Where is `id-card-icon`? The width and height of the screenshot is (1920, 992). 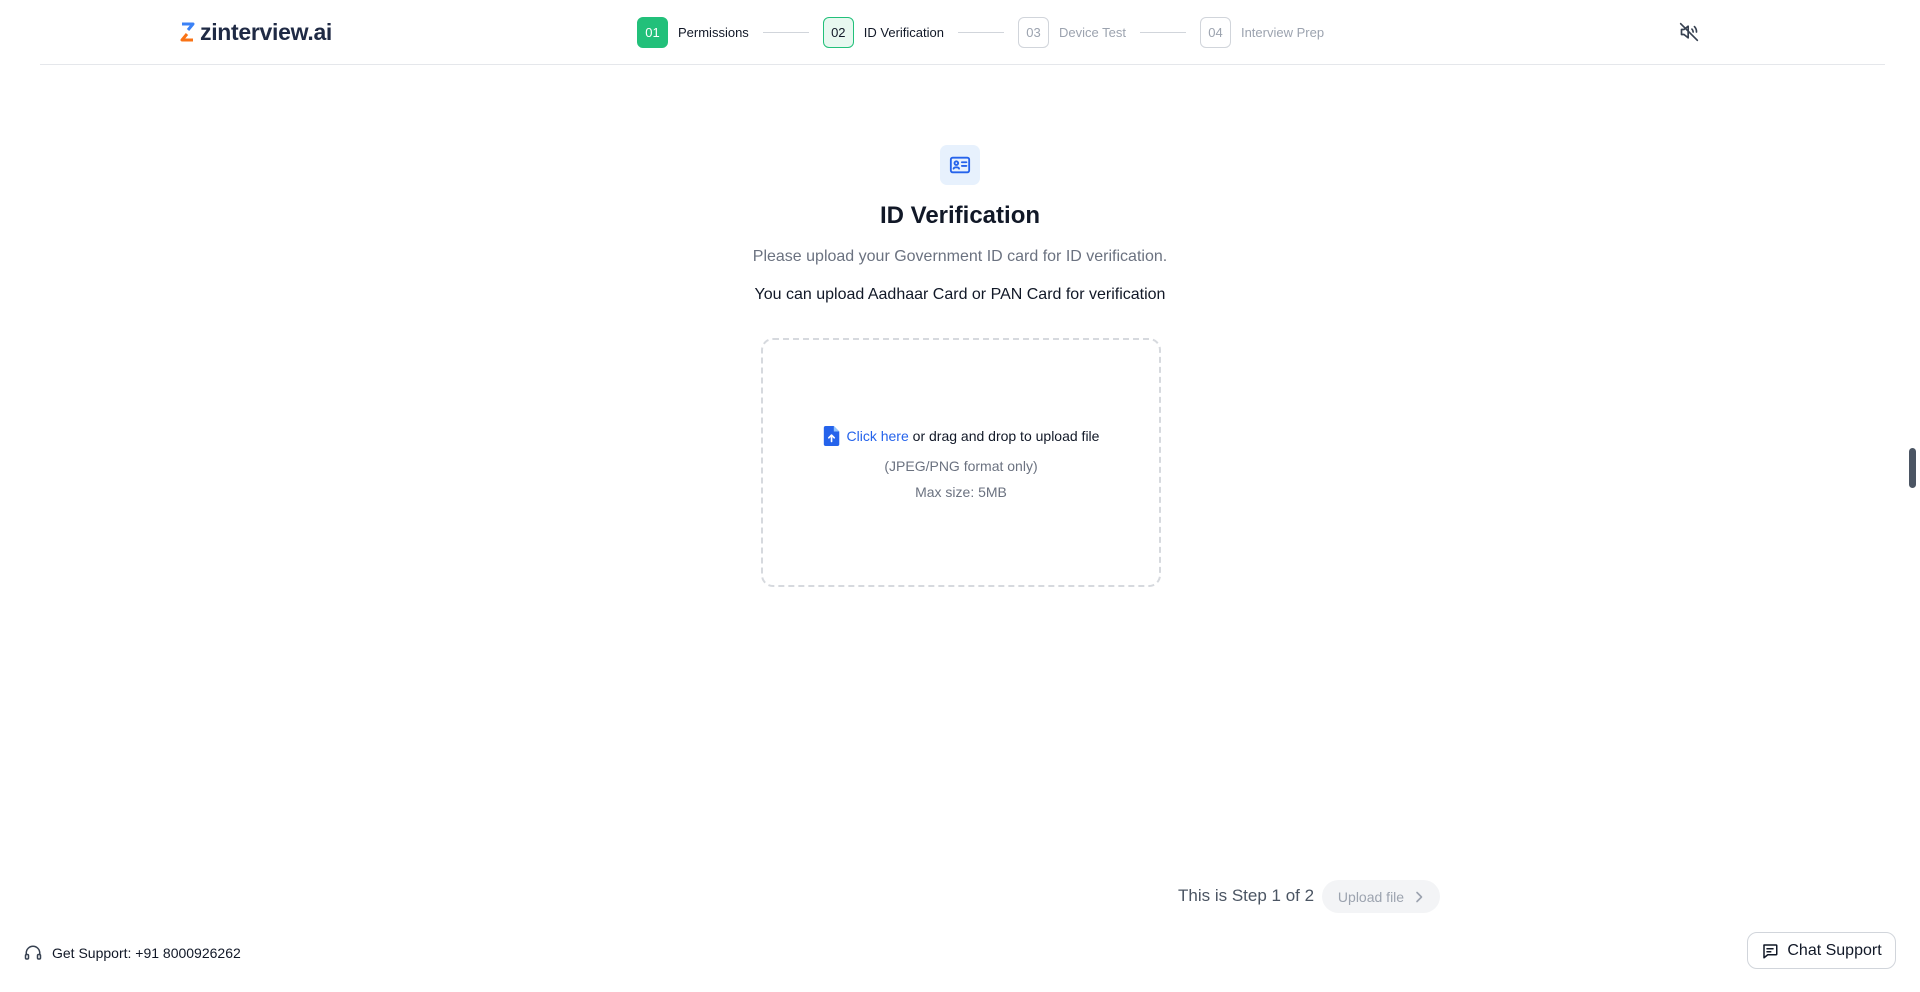
id-card-icon is located at coordinates (960, 165).